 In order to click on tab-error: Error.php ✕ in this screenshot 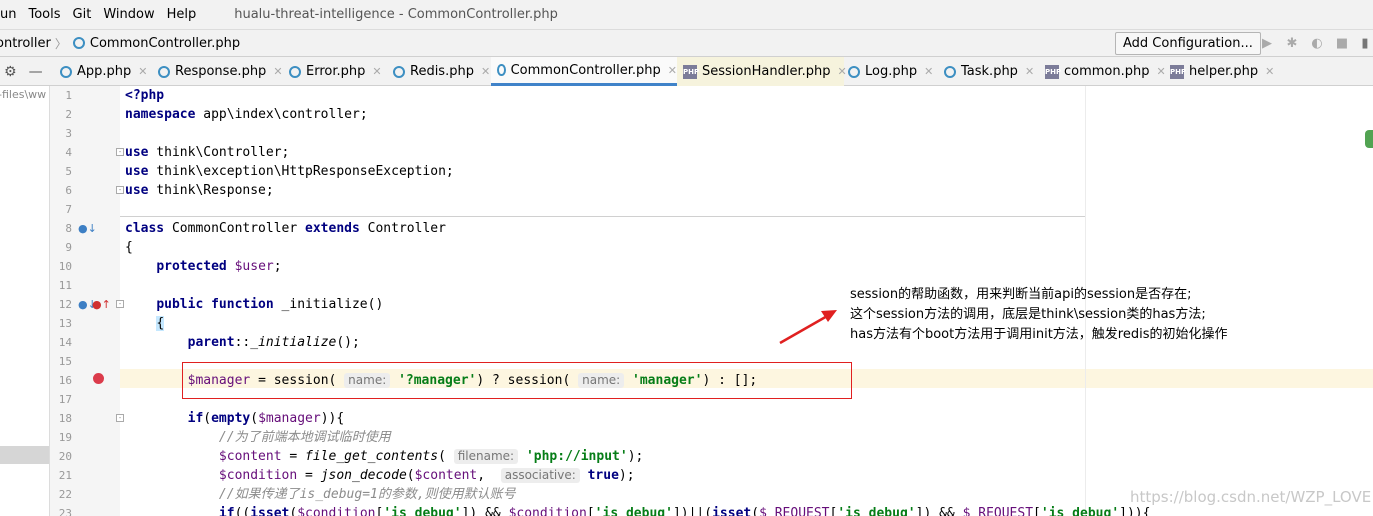, I will do `click(332, 71)`.